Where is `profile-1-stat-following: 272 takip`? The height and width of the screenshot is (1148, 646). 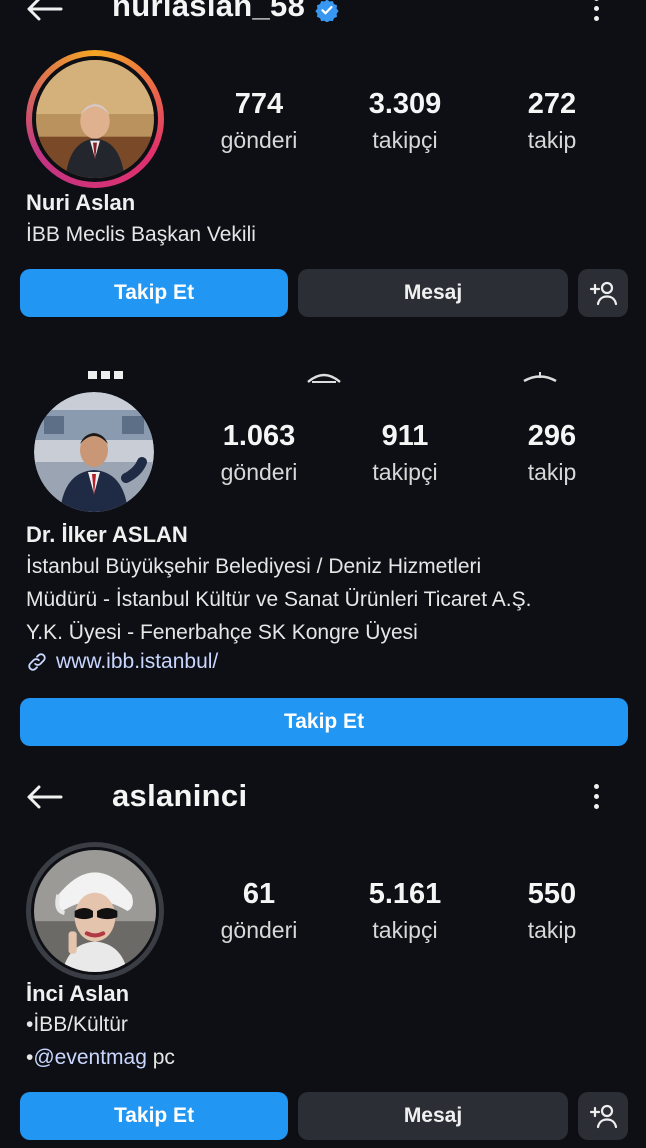
profile-1-stat-following: 272 takip is located at coordinates (552, 121).